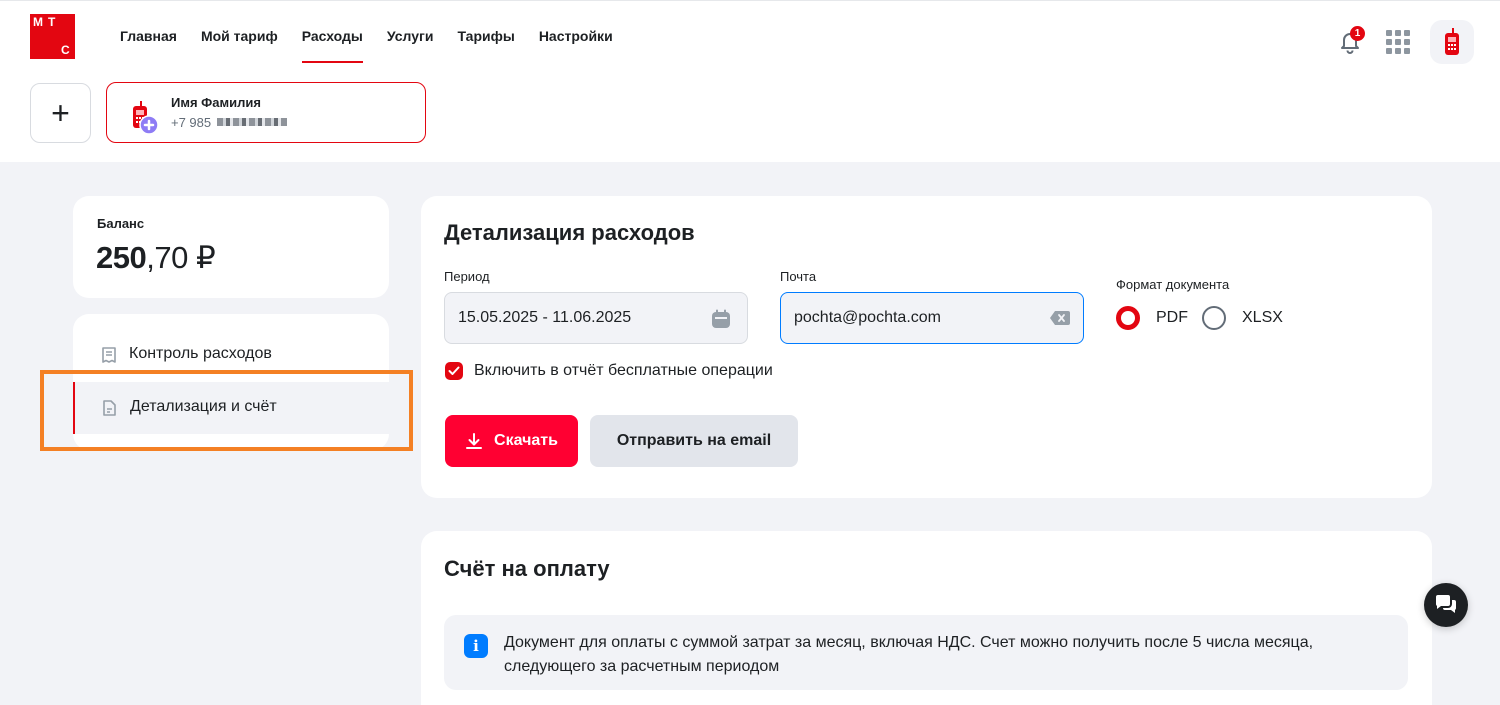 The width and height of the screenshot is (1500, 705). Describe the element at coordinates (332, 45) in the screenshot. I see `nav-expenses: Расходы` at that location.